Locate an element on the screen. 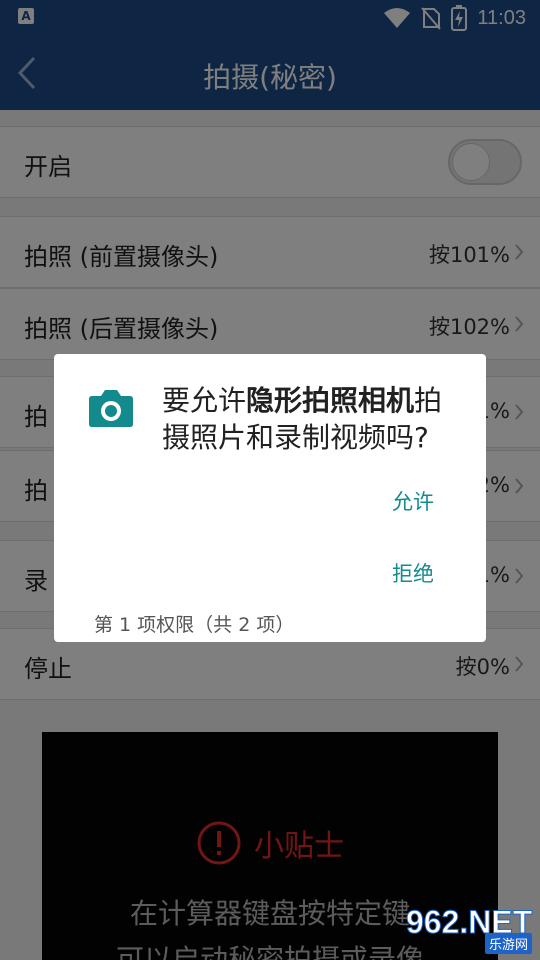 The image size is (540, 960). watermark-logo: 962.NET 乐游网 is located at coordinates (468, 929).